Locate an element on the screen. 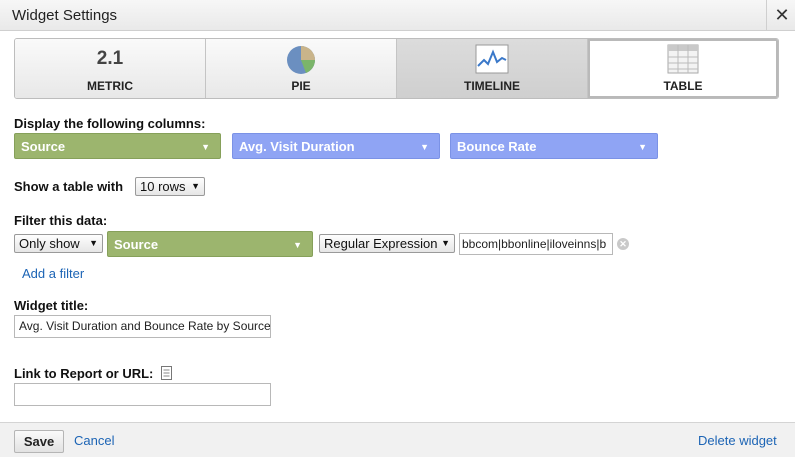 This screenshot has height=457, width=795. rows-select-value: 10 rows is located at coordinates (163, 186).